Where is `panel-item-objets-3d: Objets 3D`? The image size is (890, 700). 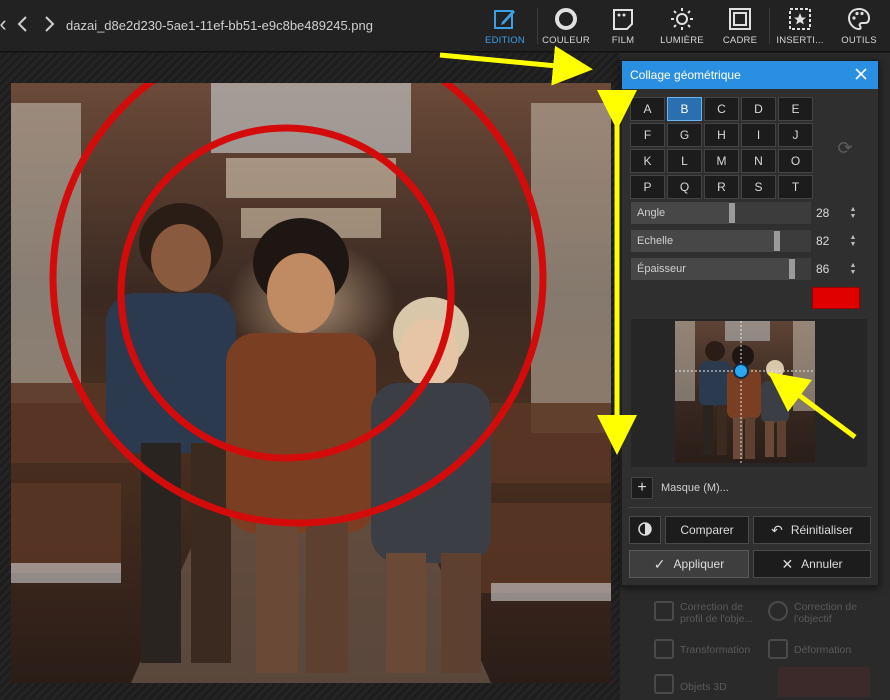
panel-item-objets-3d: Objets 3D is located at coordinates (703, 687).